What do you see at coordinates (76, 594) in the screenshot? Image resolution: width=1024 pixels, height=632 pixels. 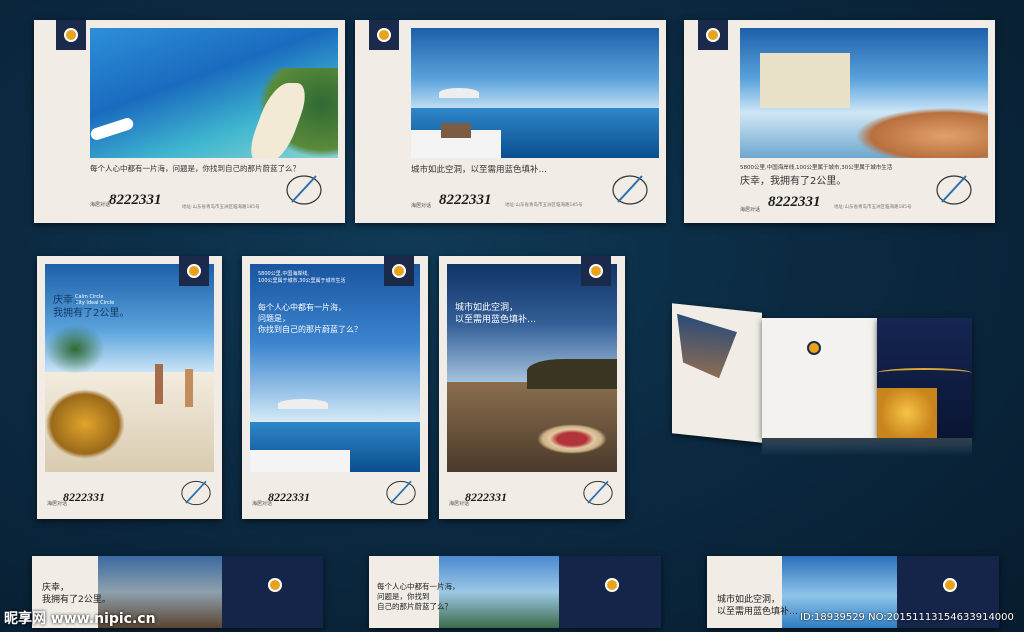 I see `banner-tagline: 庆幸， 我拥有了2公里。` at bounding box center [76, 594].